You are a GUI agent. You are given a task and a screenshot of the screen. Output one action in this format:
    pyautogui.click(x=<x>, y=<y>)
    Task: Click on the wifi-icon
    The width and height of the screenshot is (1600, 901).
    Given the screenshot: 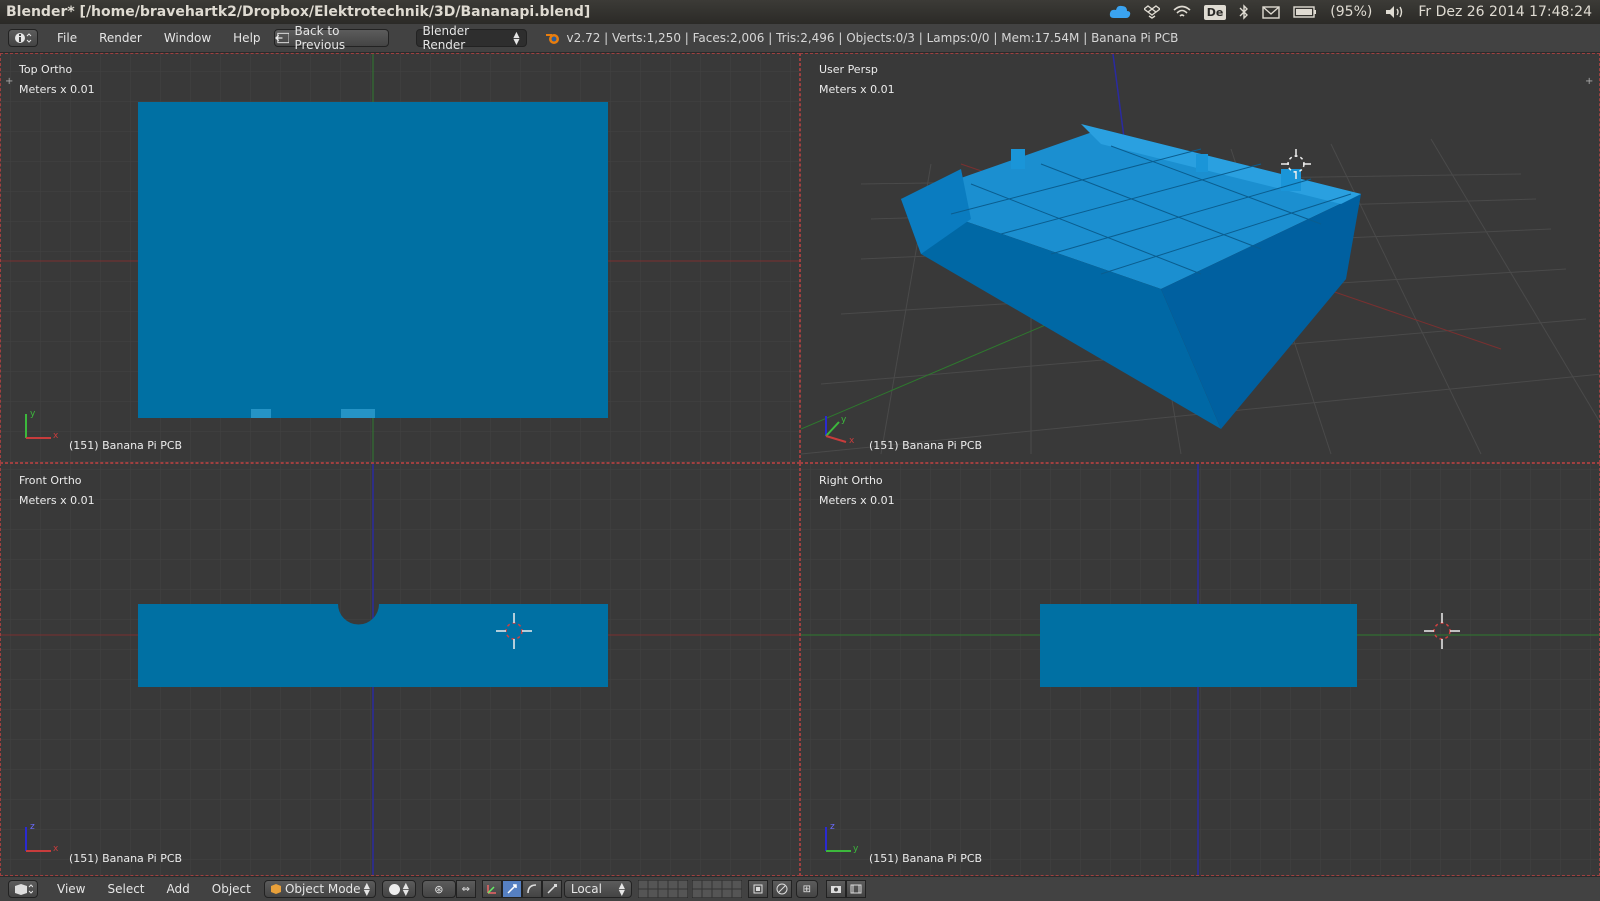 What is the action you would take?
    pyautogui.click(x=1182, y=12)
    